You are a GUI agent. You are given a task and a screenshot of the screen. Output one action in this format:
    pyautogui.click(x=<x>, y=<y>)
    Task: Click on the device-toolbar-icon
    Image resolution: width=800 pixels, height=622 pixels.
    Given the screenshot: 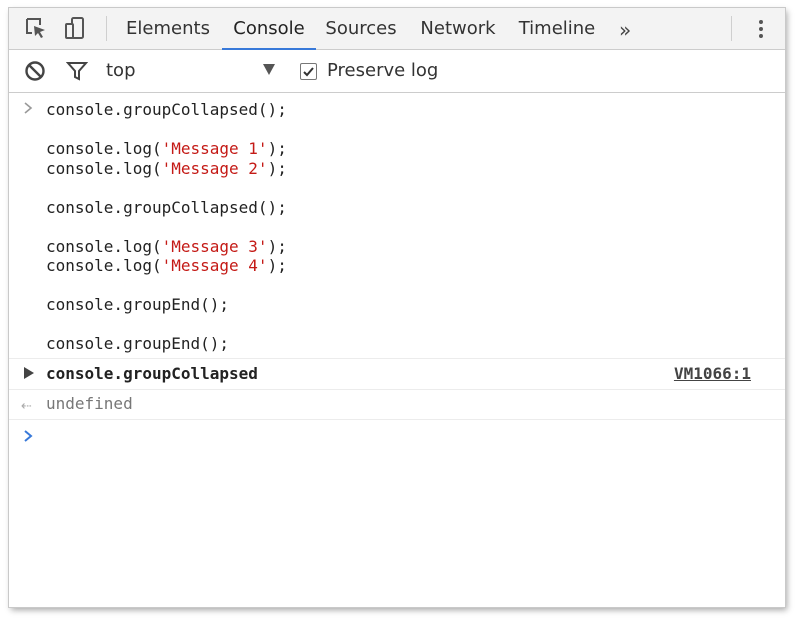 What is the action you would take?
    pyautogui.click(x=75, y=28)
    